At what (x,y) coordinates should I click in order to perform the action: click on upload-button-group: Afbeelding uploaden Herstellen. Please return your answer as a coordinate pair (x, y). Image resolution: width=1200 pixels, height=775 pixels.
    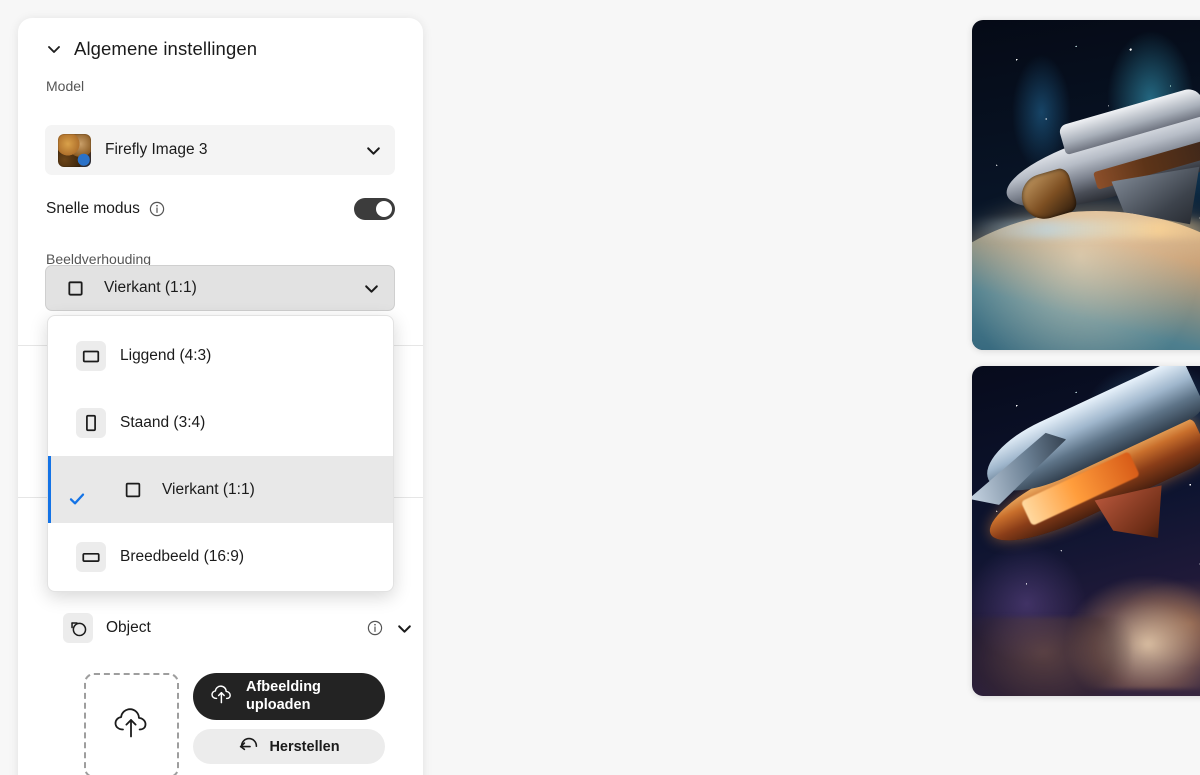
    Looking at the image, I should click on (289, 719).